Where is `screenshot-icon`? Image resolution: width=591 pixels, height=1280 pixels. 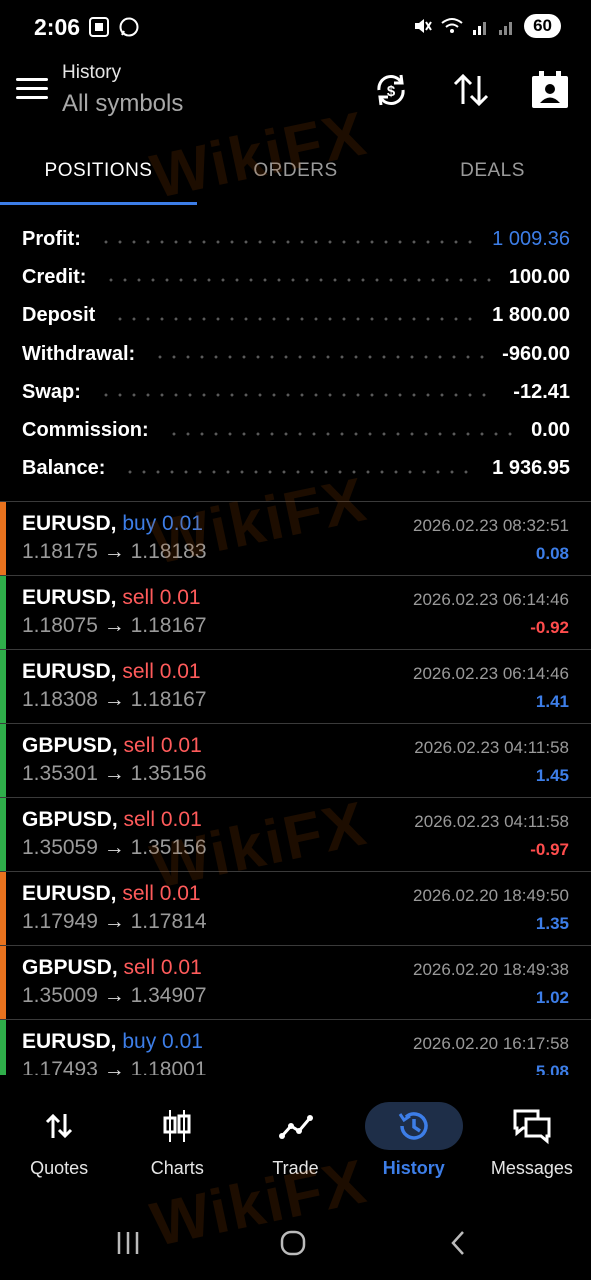 screenshot-icon is located at coordinates (99, 27).